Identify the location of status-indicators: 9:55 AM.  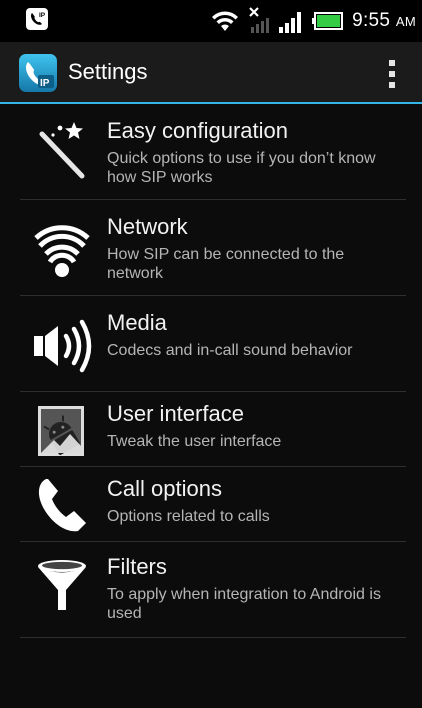
(313, 21).